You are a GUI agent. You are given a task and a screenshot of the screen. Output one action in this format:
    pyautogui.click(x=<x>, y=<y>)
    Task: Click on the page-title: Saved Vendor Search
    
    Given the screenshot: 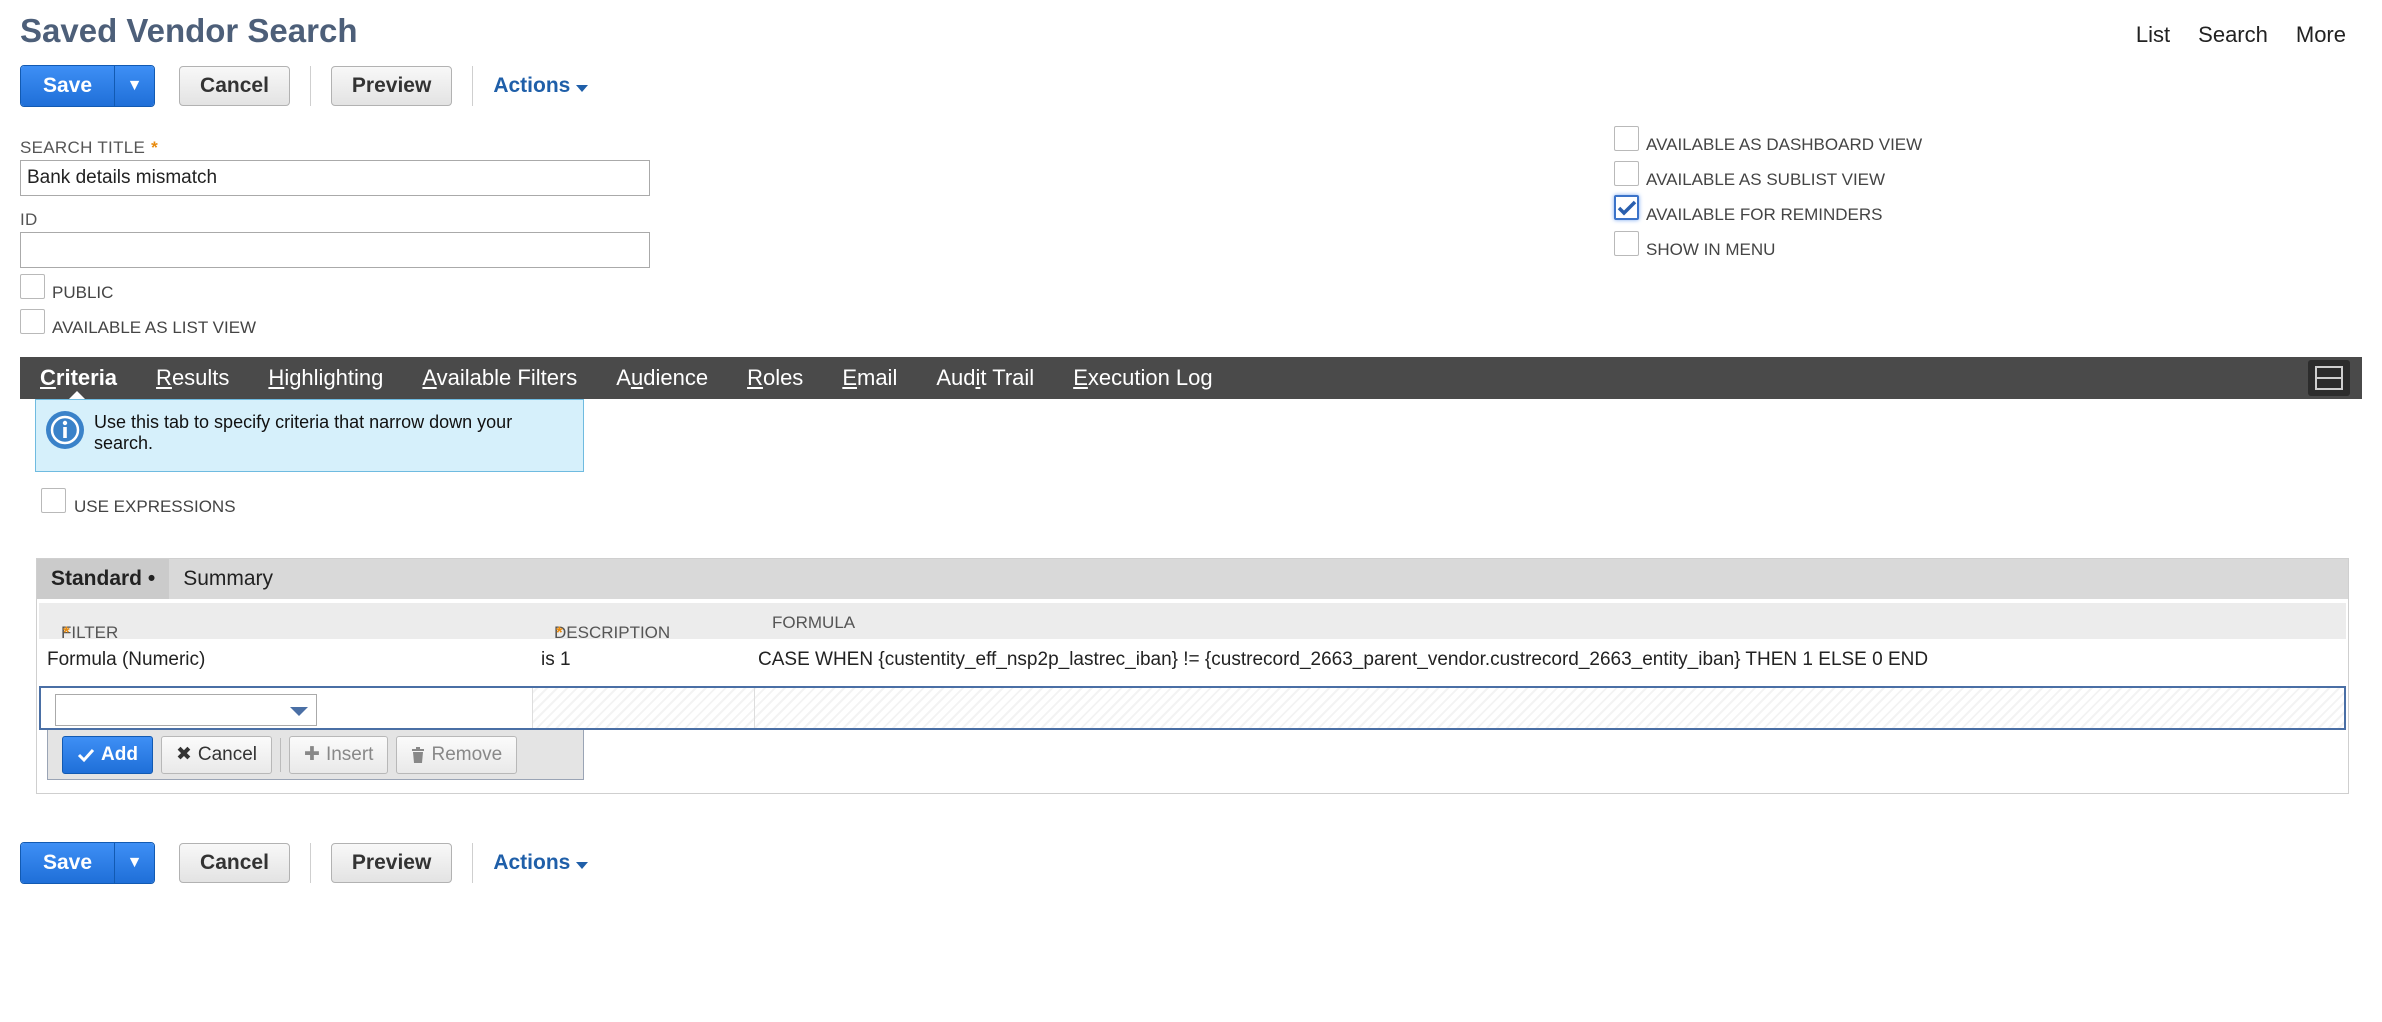 What is the action you would take?
    pyautogui.click(x=189, y=30)
    